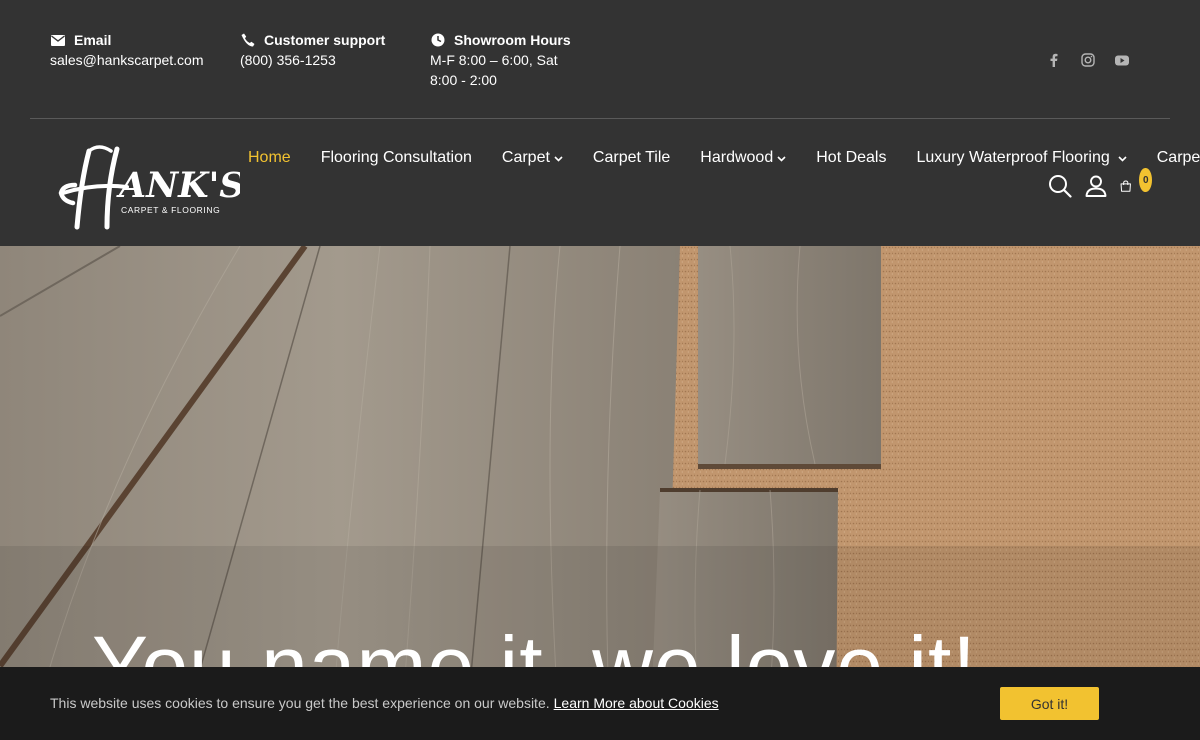 The height and width of the screenshot is (740, 1200). I want to click on nav-luxury-waterproof-flooring: Luxury Waterproof Flooring, so click(1021, 158).